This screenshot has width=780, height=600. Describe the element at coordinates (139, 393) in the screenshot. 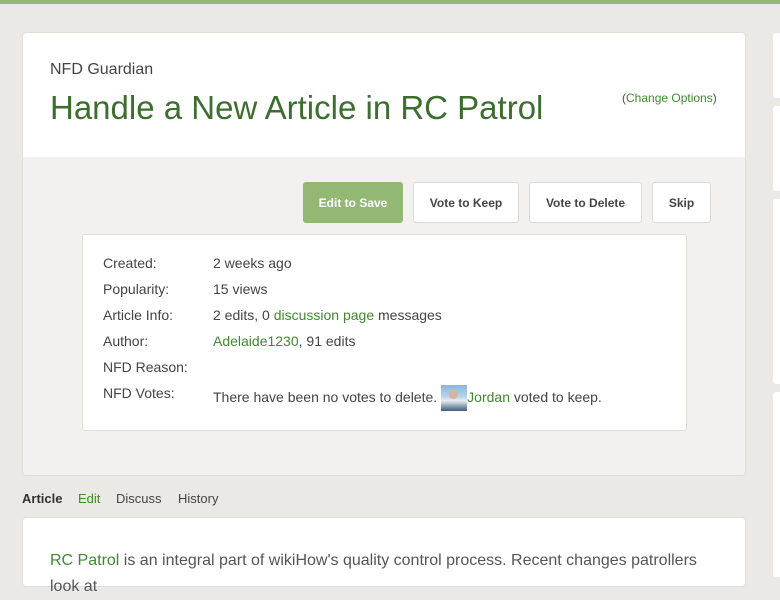

I see `nfd-votes-label: NFD Votes:` at that location.